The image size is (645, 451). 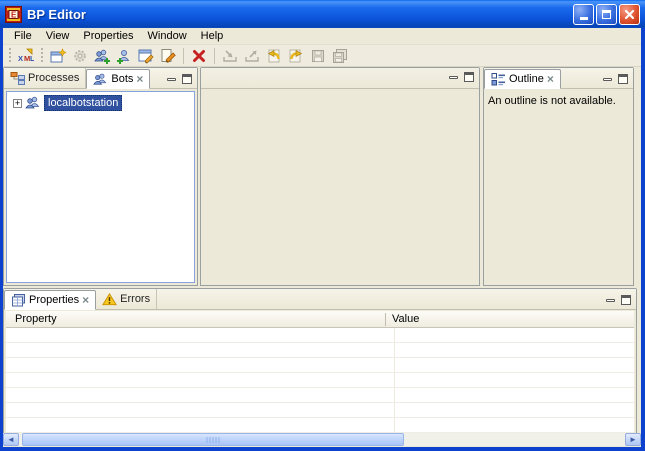 I want to click on undo-arrow-icon, so click(x=273, y=55).